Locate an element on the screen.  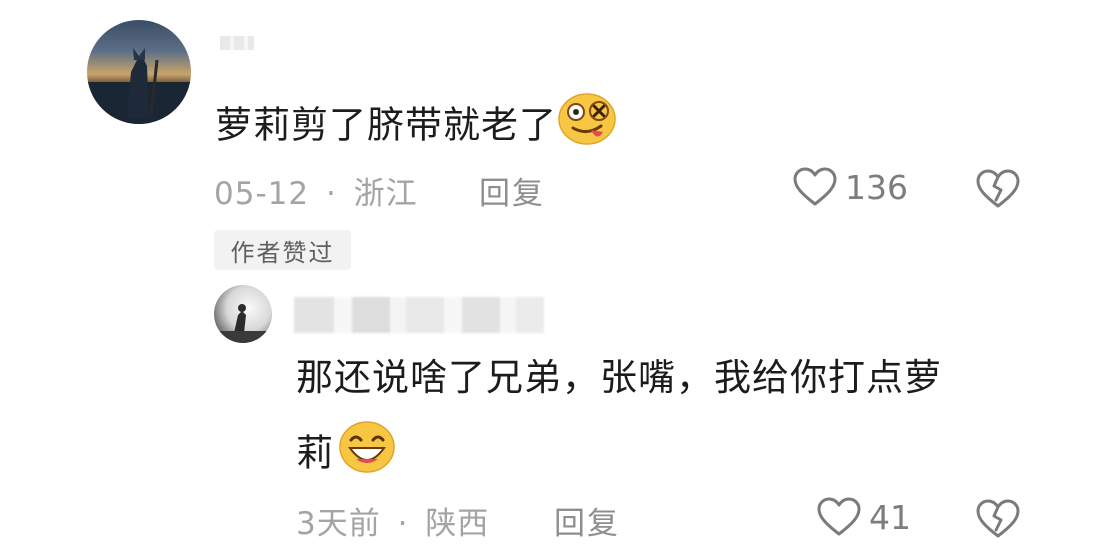
reply-like-button: 41 is located at coordinates (863, 517).